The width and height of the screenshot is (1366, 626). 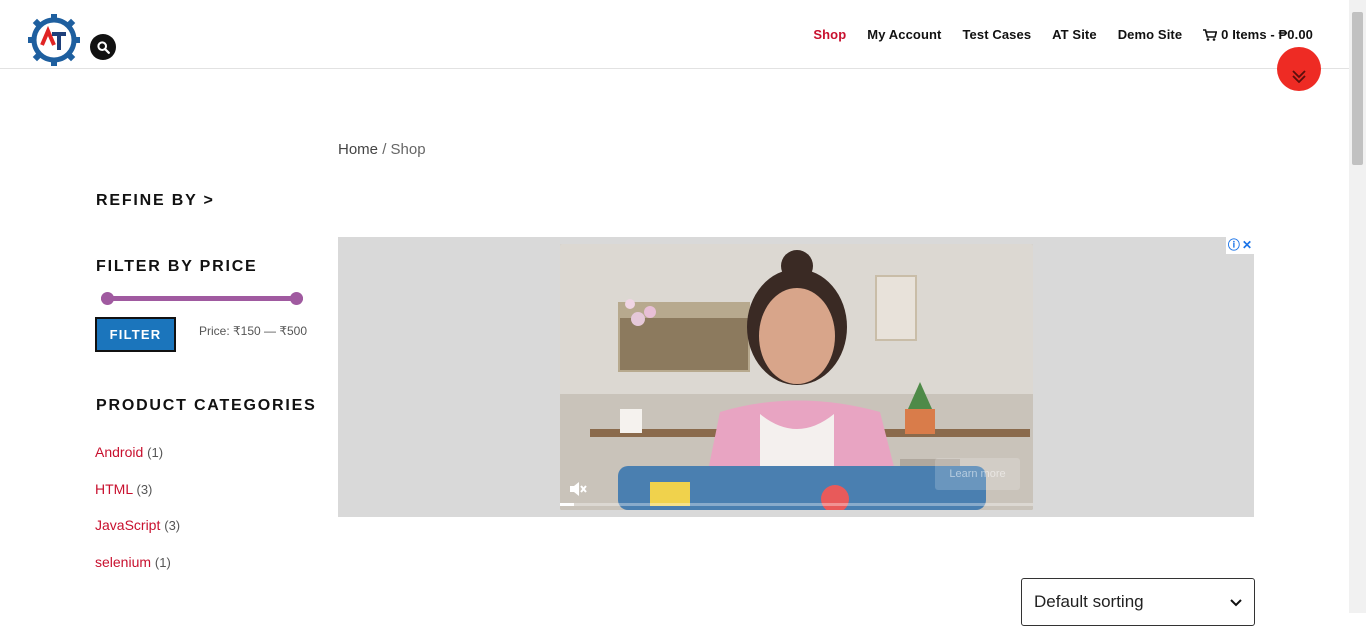 I want to click on mute-icon, so click(x=578, y=489).